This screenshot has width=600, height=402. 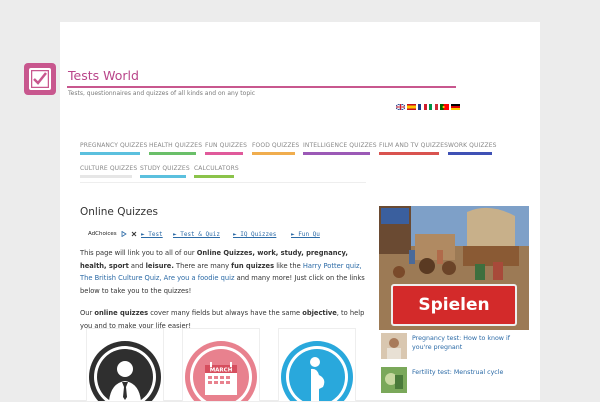 I want to click on language-flags, so click(x=428, y=107).